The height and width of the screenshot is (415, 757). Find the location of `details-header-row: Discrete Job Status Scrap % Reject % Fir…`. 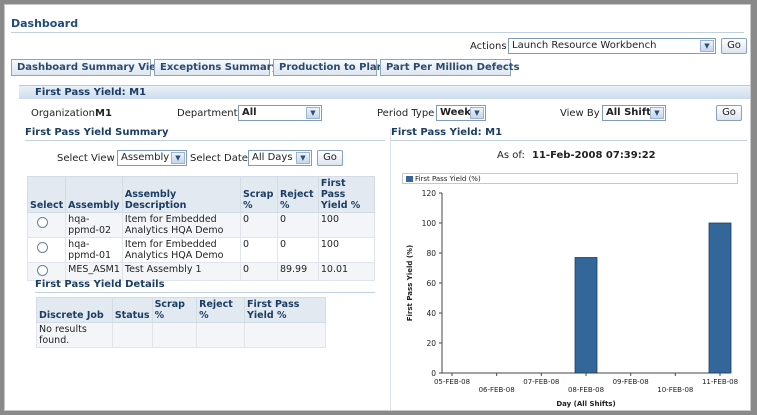

details-header-row: Discrete Job Status Scrap % Reject % Fir… is located at coordinates (181, 310).